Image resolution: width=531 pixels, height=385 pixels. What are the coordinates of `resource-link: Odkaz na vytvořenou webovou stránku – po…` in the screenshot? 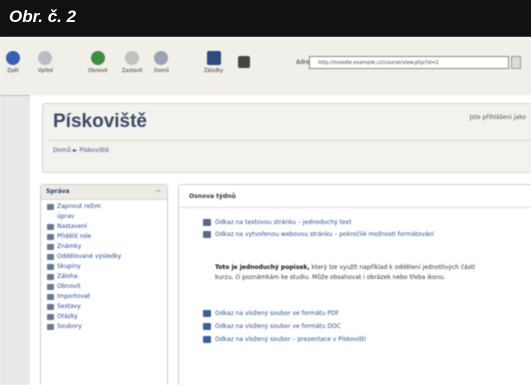 It's located at (334, 234).